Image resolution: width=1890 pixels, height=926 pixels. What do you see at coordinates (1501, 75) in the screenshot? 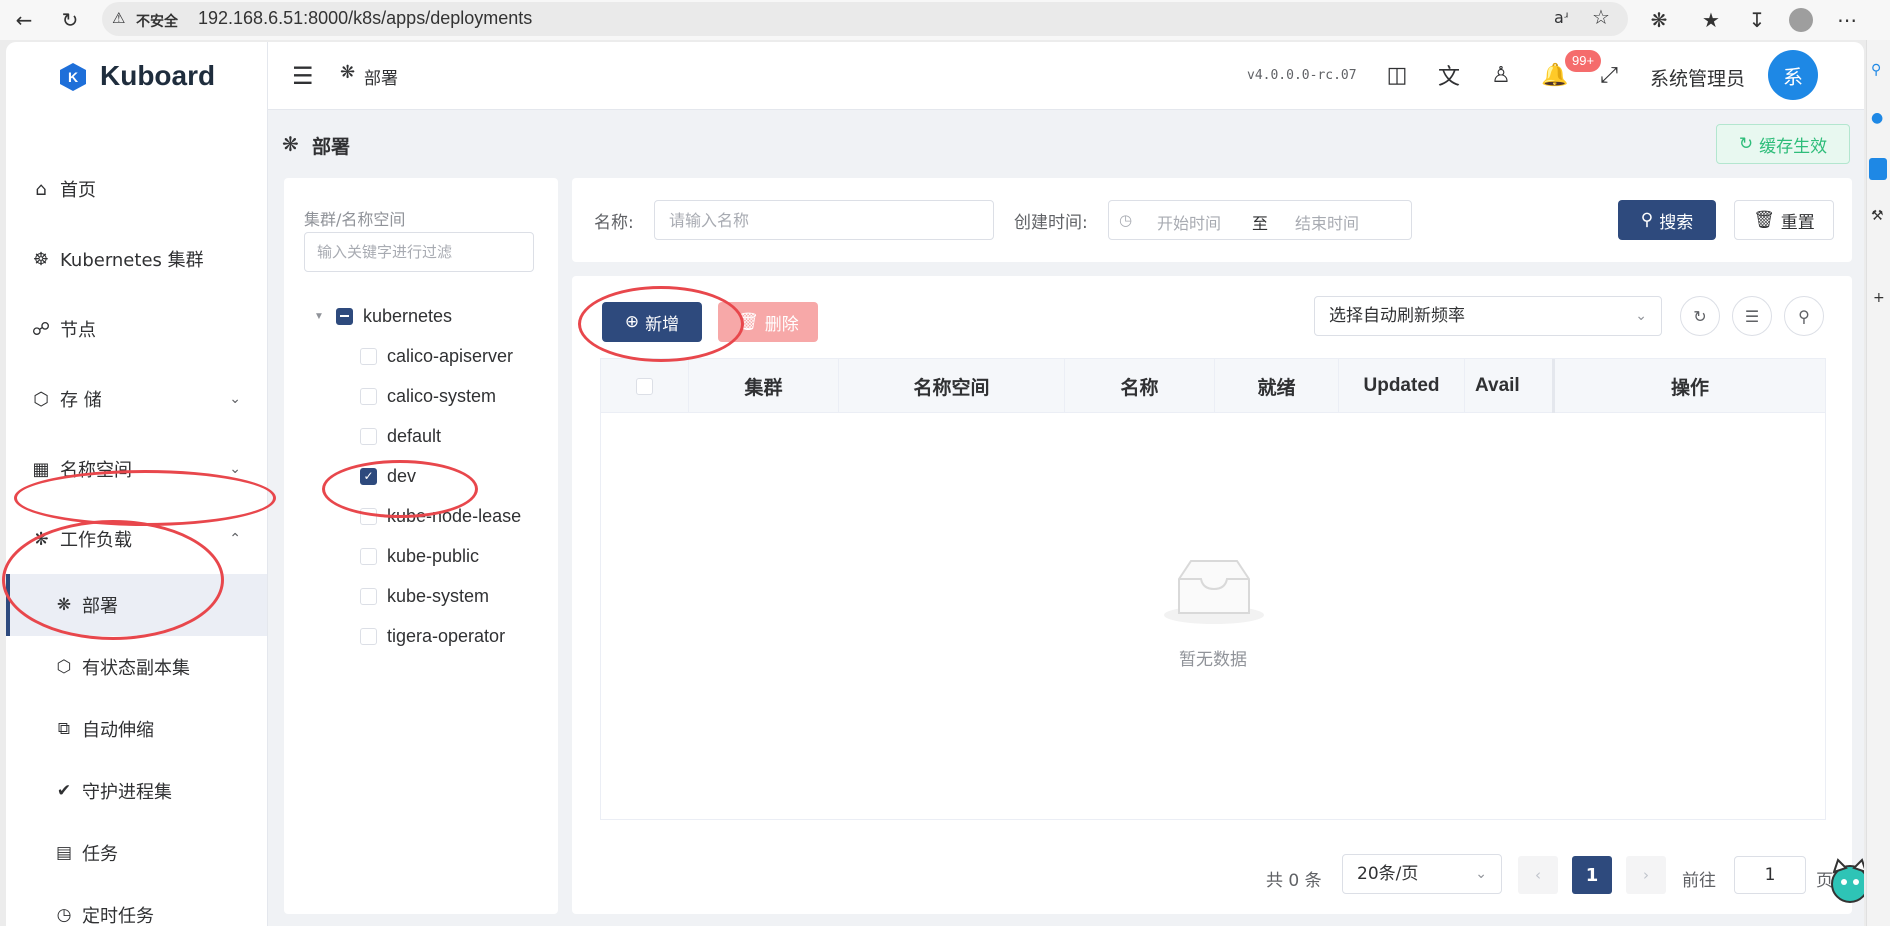
I see `theme-shirt-icon: ♙` at bounding box center [1501, 75].